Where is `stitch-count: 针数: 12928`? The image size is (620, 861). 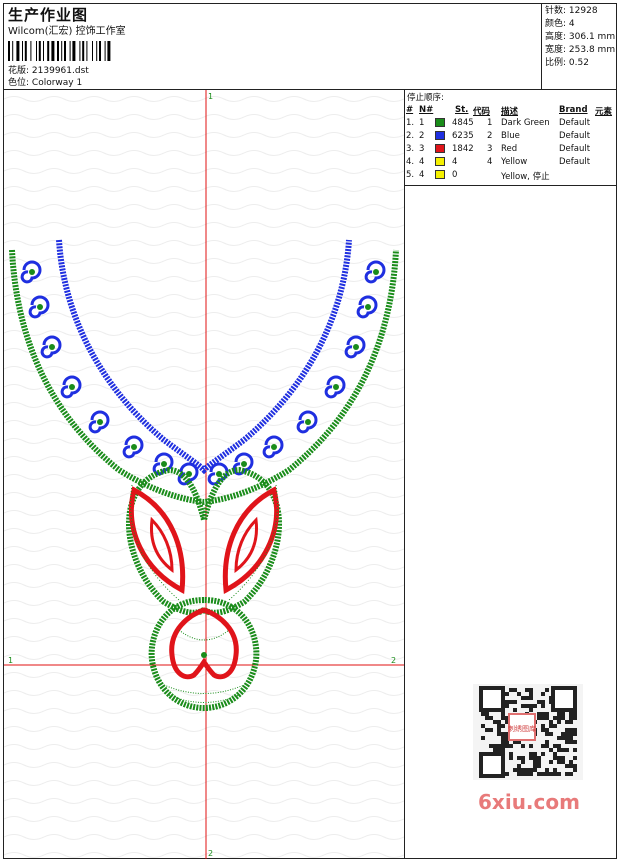 stitch-count: 针数: 12928 is located at coordinates (571, 11).